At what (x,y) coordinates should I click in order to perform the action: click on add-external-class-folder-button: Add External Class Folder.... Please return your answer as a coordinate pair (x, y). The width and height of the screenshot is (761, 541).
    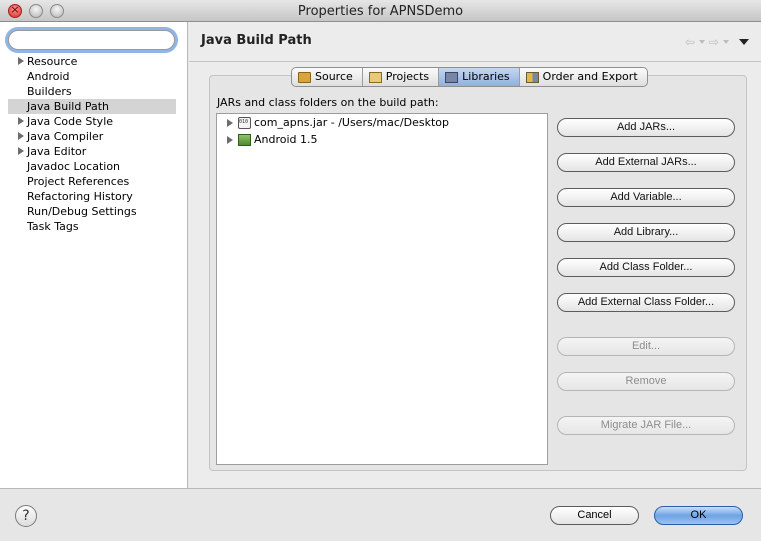
    Looking at the image, I should click on (646, 302).